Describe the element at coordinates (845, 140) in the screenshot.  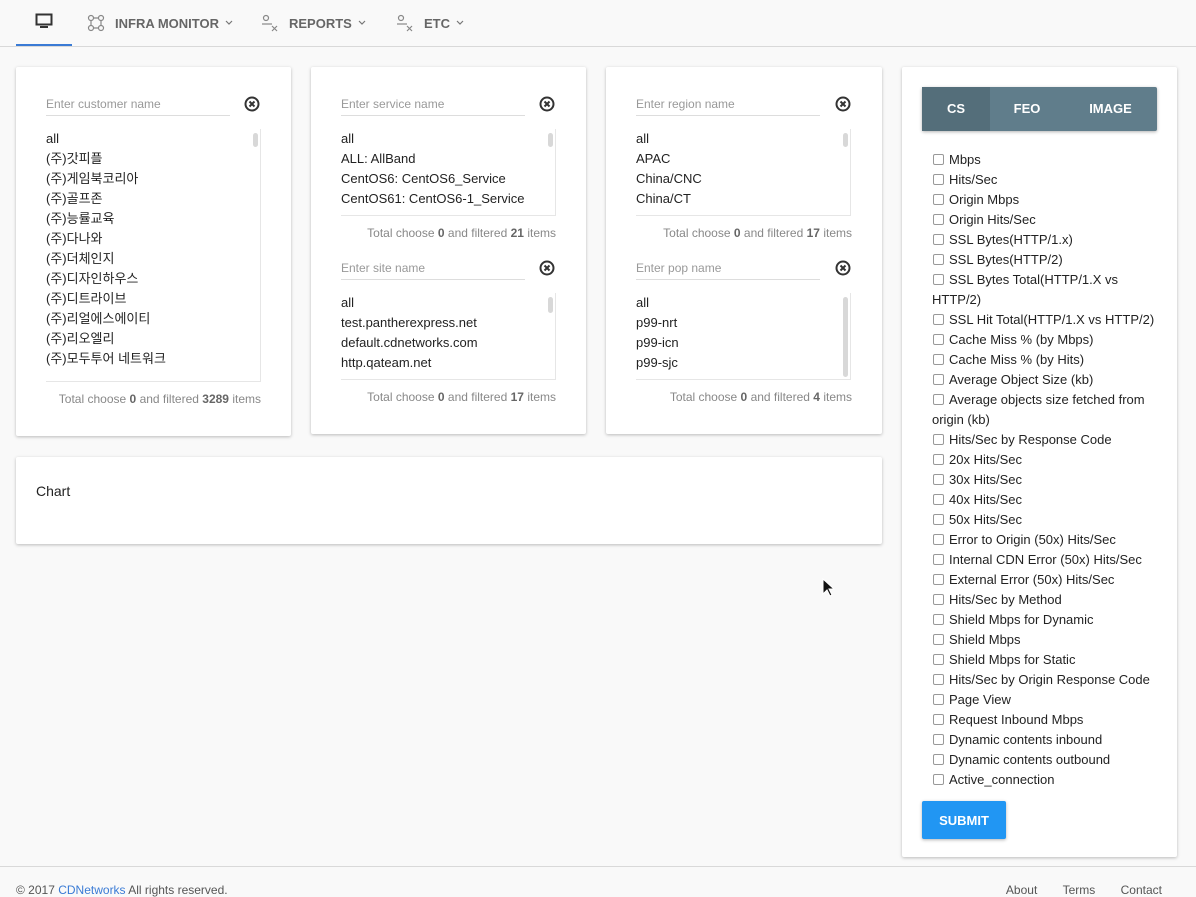
I see `region-list-scrollbar` at that location.